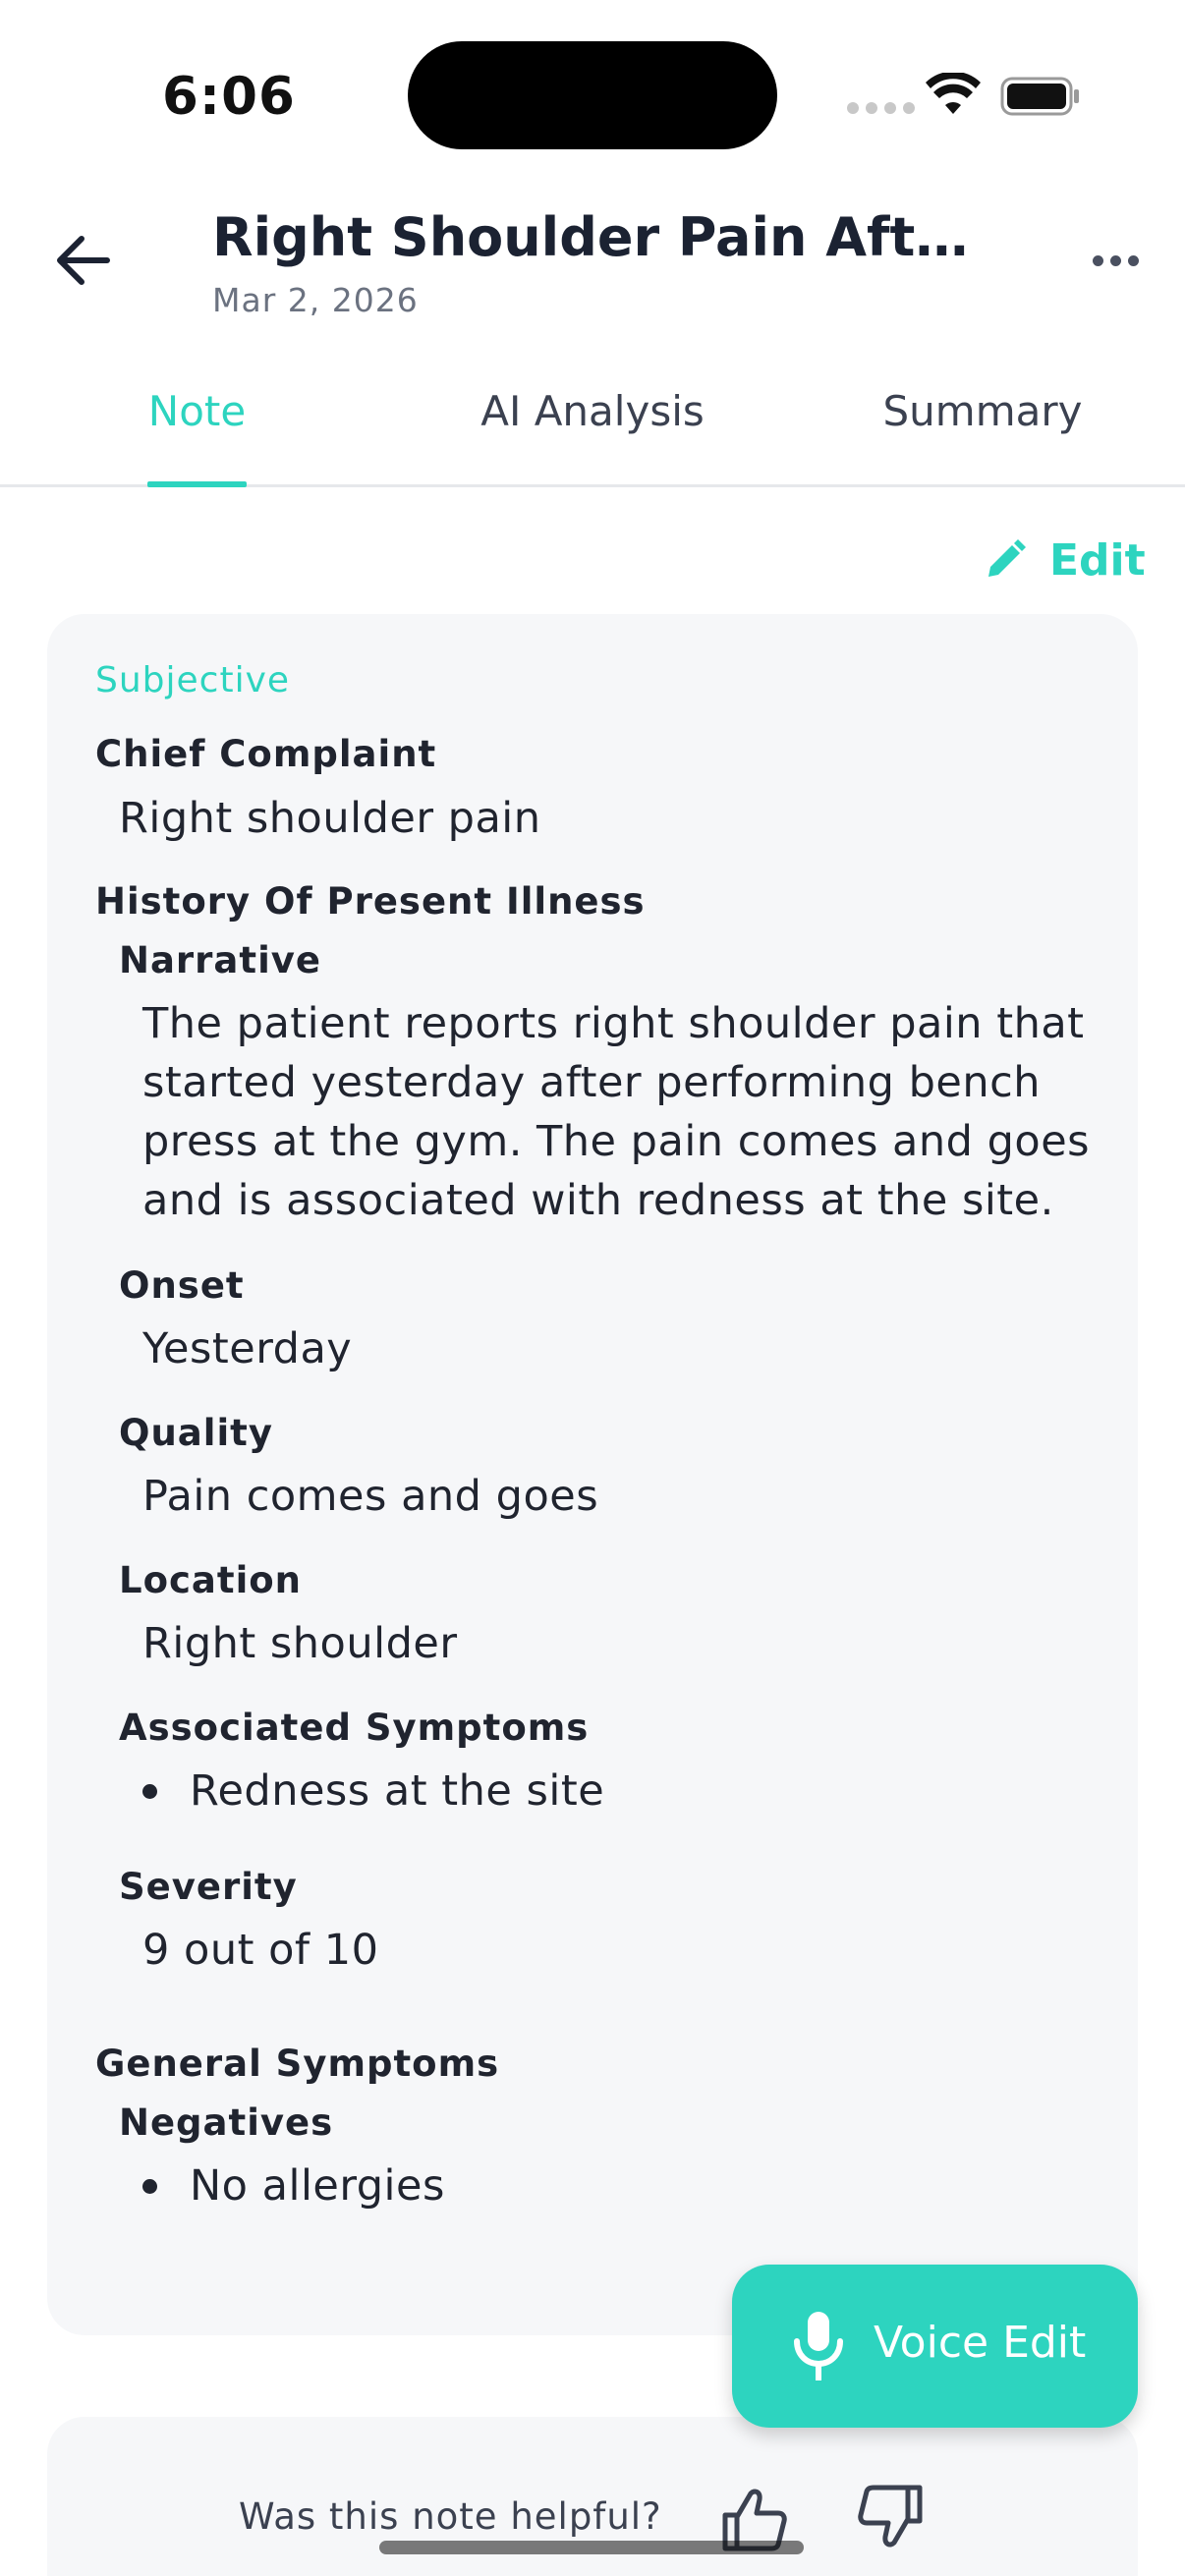 This screenshot has height=2576, width=1185. I want to click on onset-label: Onset, so click(182, 1285).